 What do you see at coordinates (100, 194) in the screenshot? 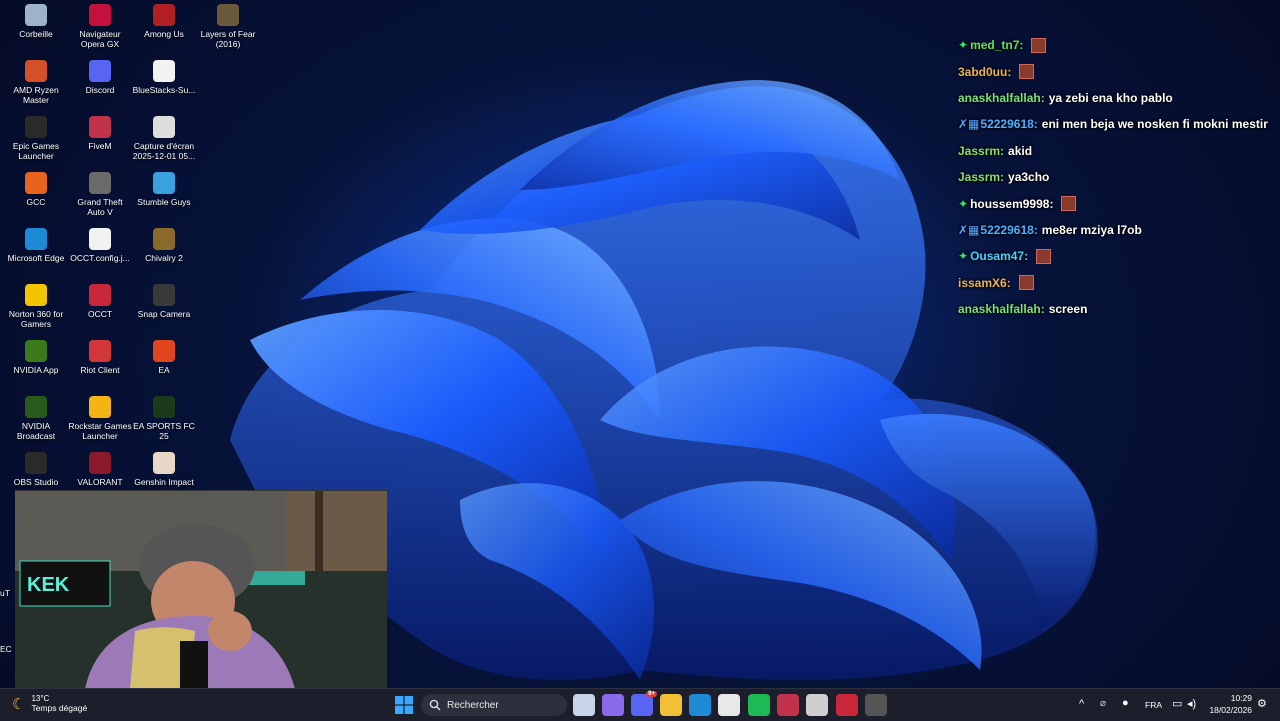
I see `desktop-icon: Grand Theft Auto V` at bounding box center [100, 194].